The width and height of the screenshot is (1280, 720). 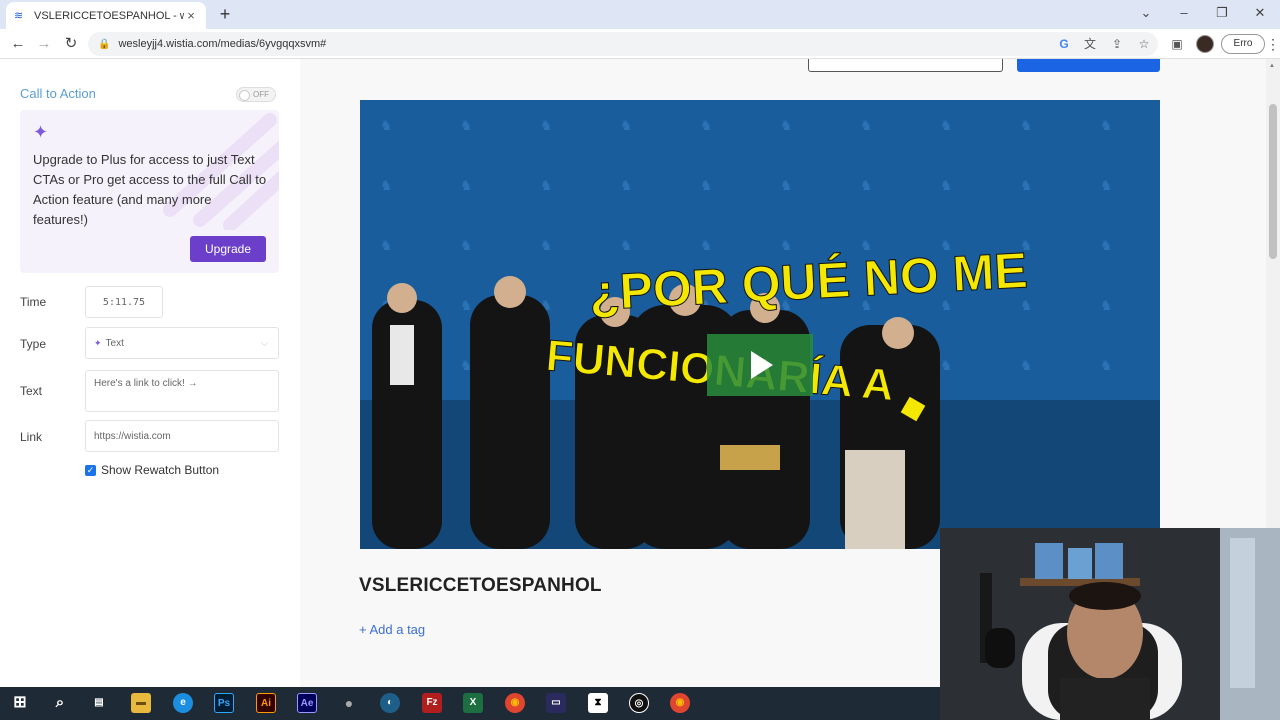 I want to click on capcut-icon: ⧗, so click(x=598, y=703).